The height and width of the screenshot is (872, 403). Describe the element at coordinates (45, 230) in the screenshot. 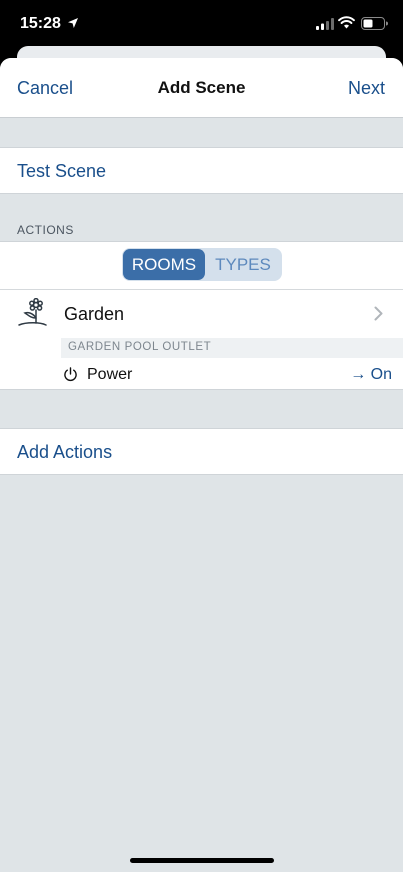

I see `actions-section-header: ACTIONS` at that location.